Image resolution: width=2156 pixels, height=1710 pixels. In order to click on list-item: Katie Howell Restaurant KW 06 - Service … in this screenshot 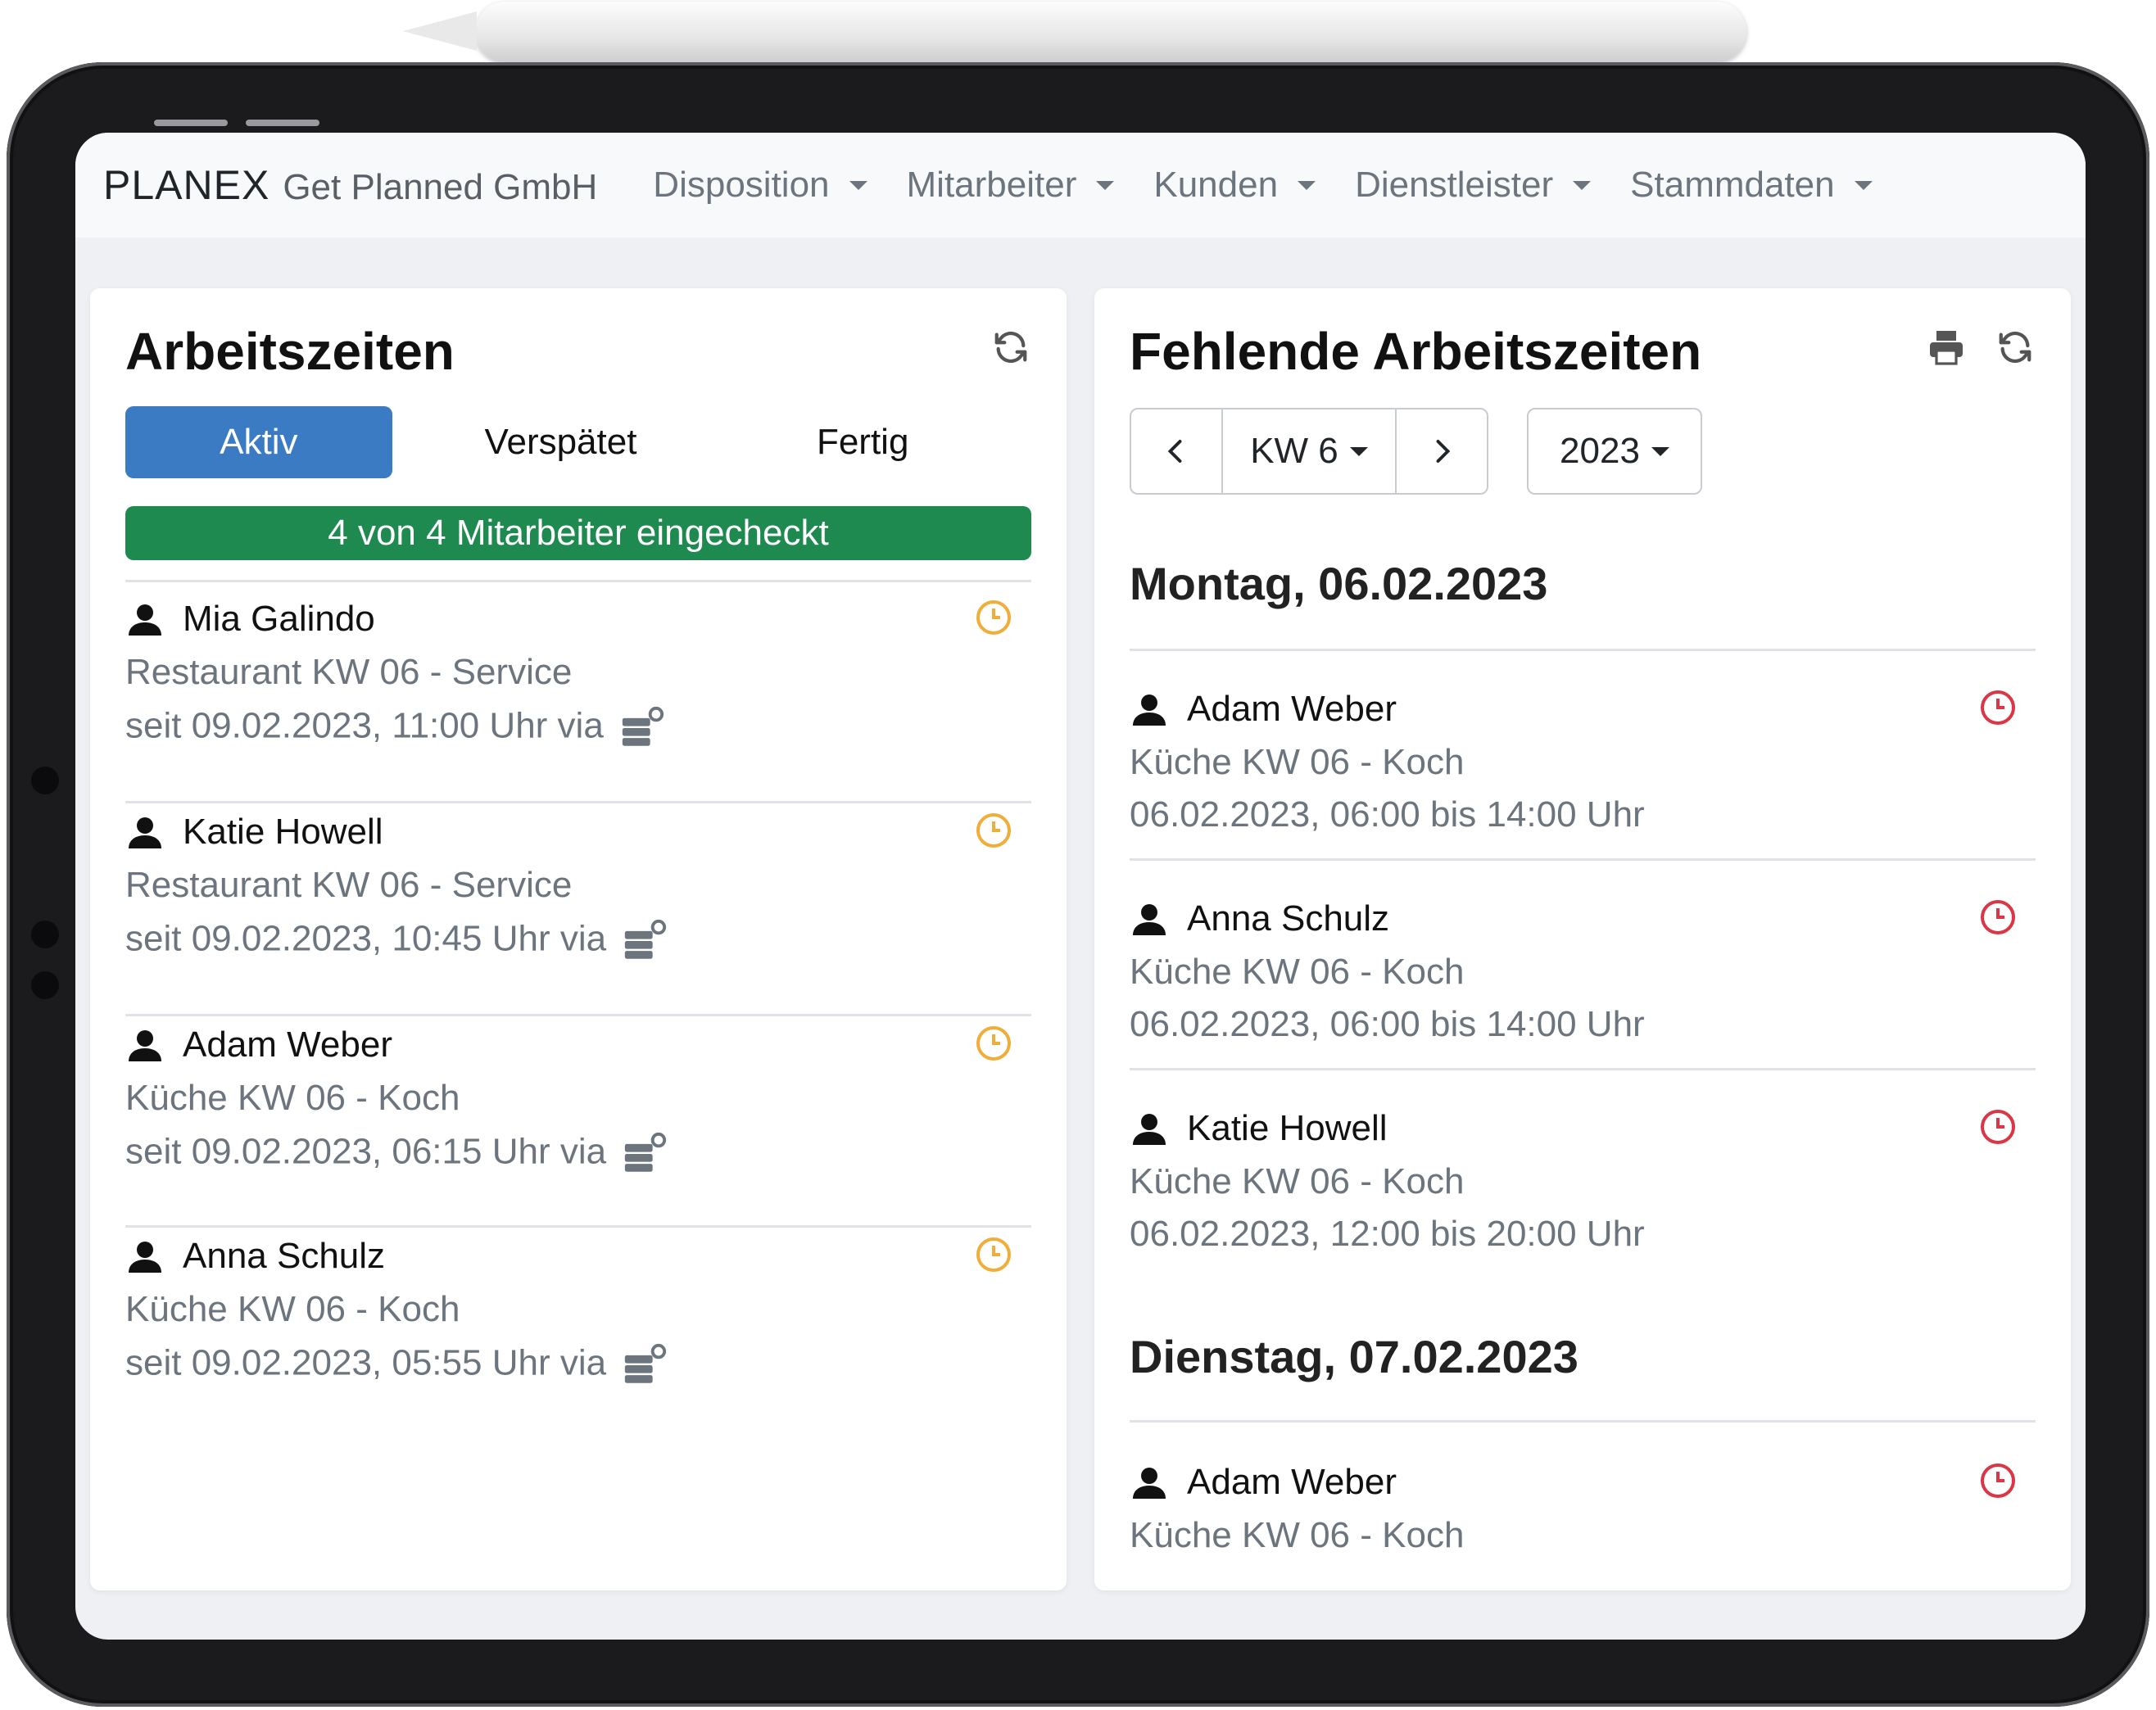, I will do `click(578, 913)`.